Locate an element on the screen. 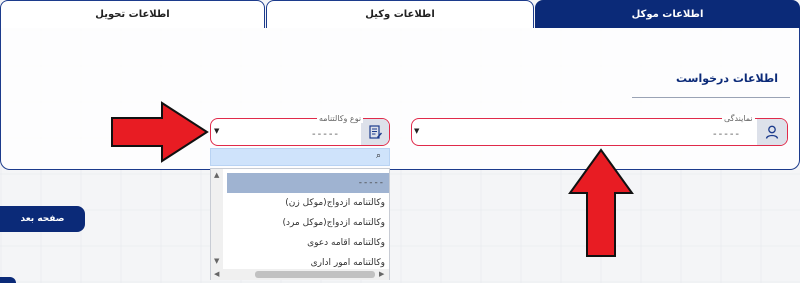 This screenshot has width=800, height=283. document-icon is located at coordinates (375, 132).